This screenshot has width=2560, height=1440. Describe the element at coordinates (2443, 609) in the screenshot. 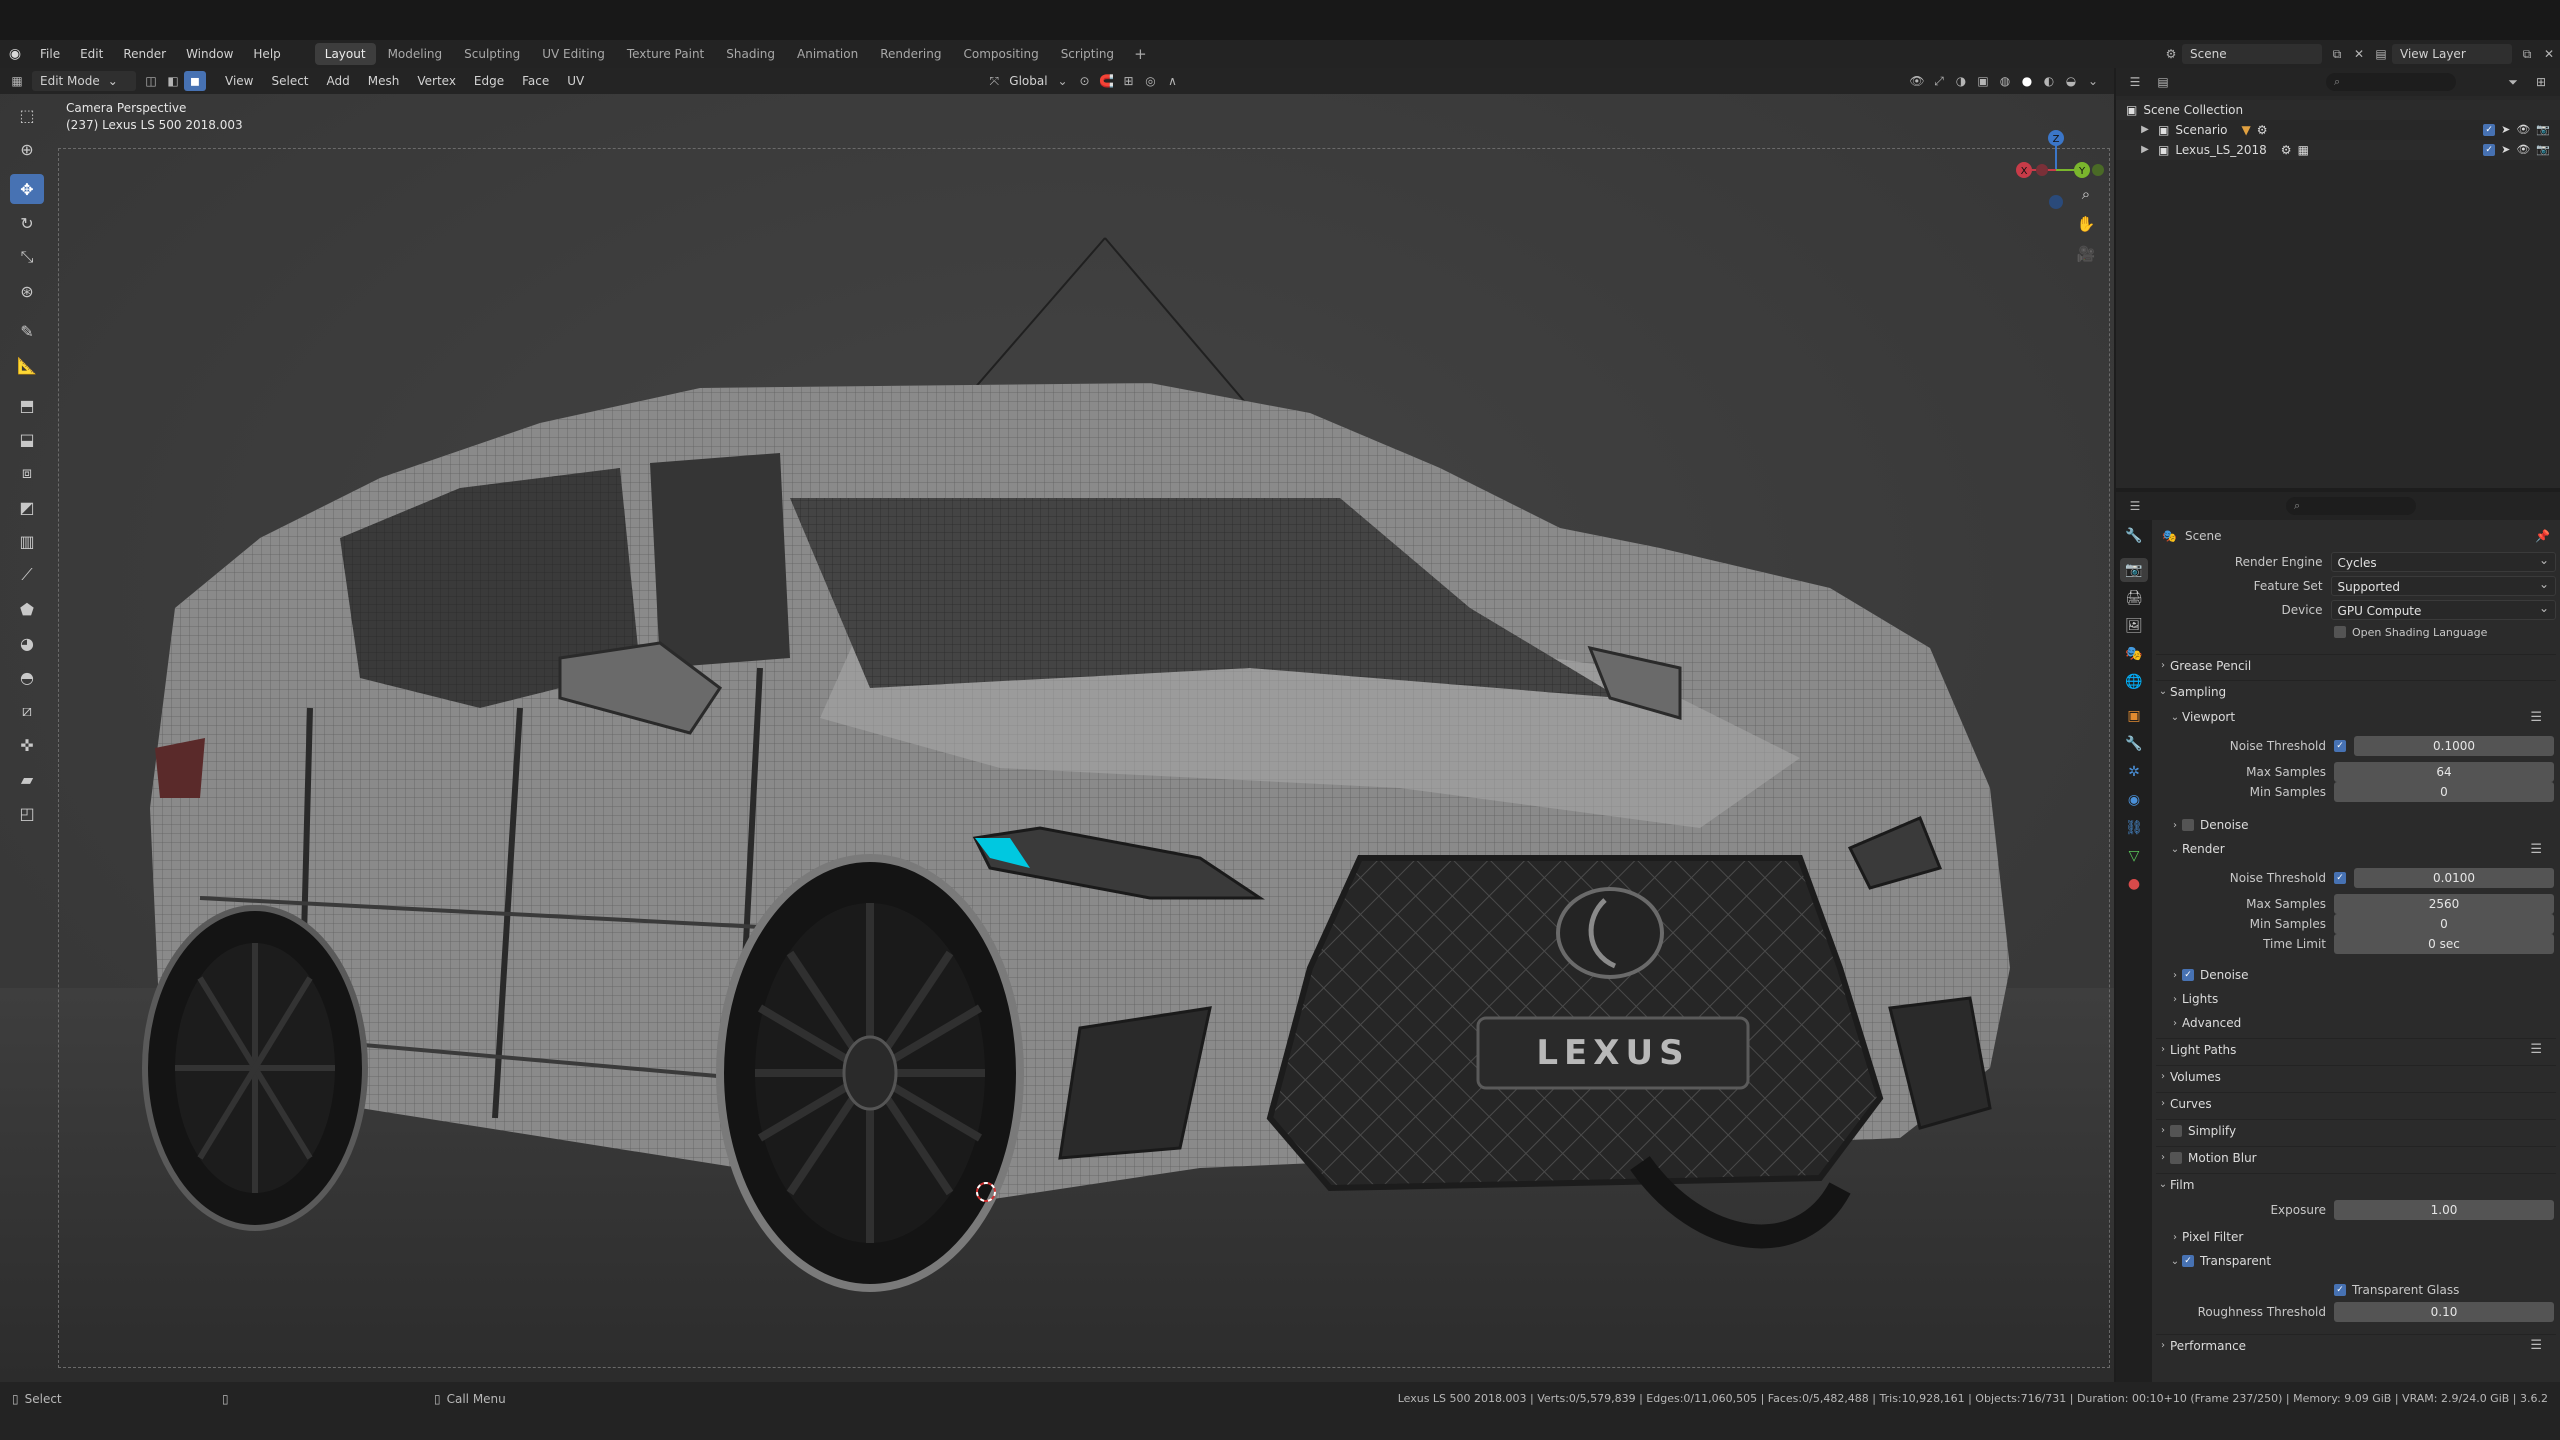

I see `device-dropdown: GPU Compute` at that location.